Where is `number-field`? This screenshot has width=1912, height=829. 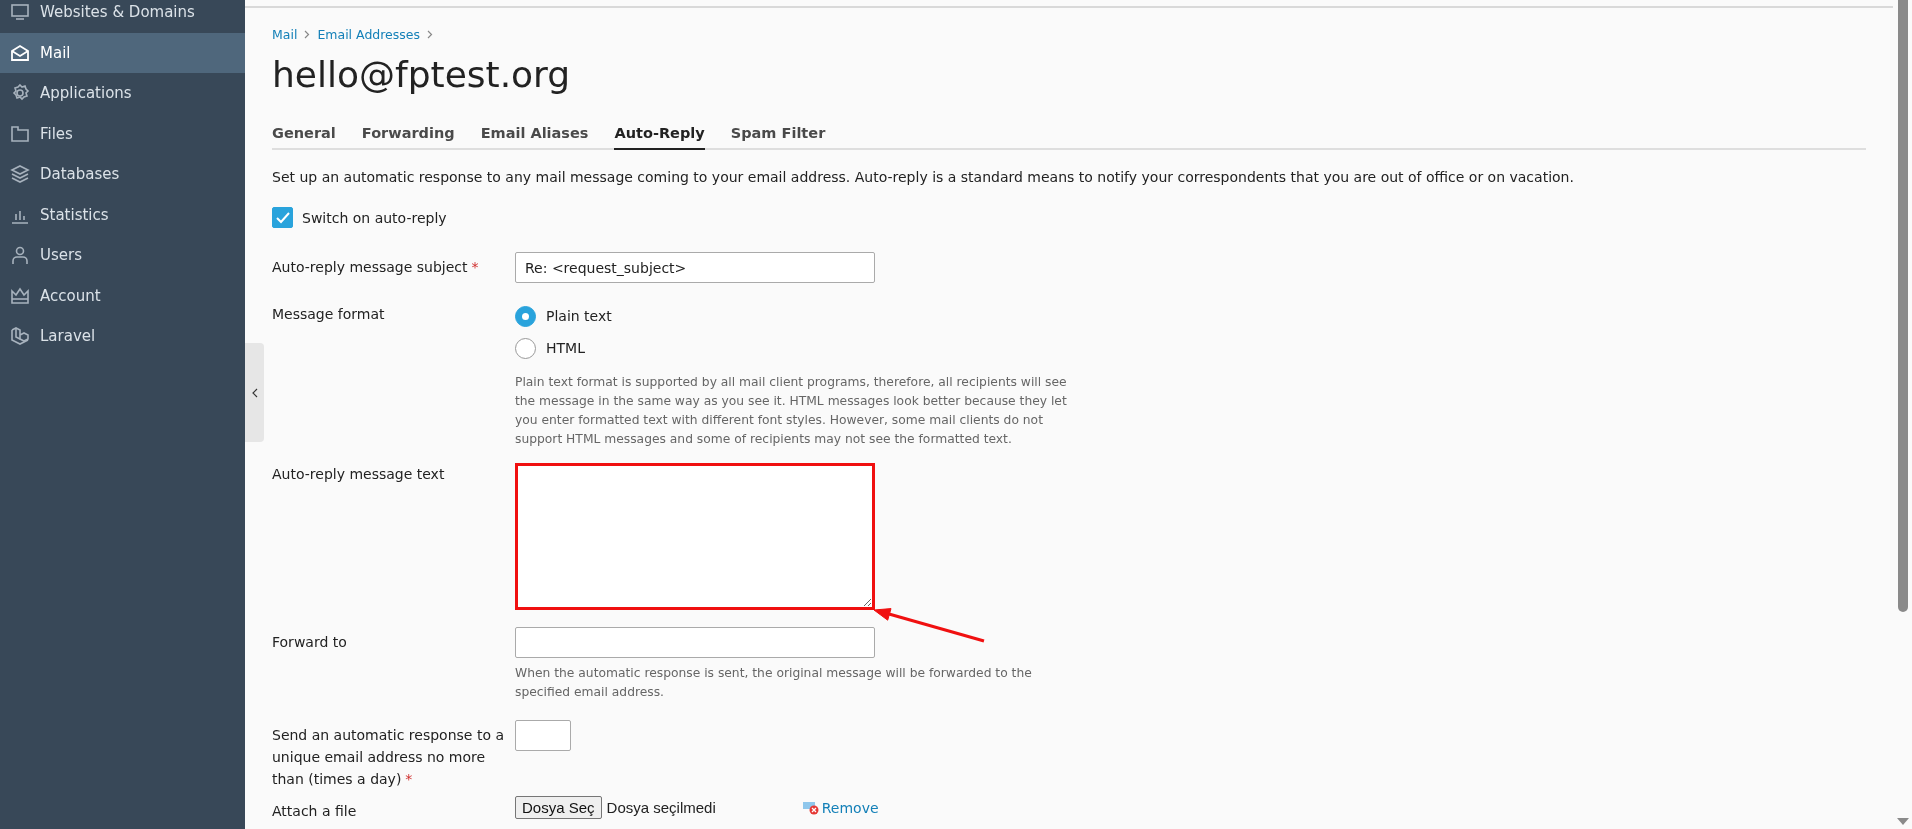 number-field is located at coordinates (543, 735).